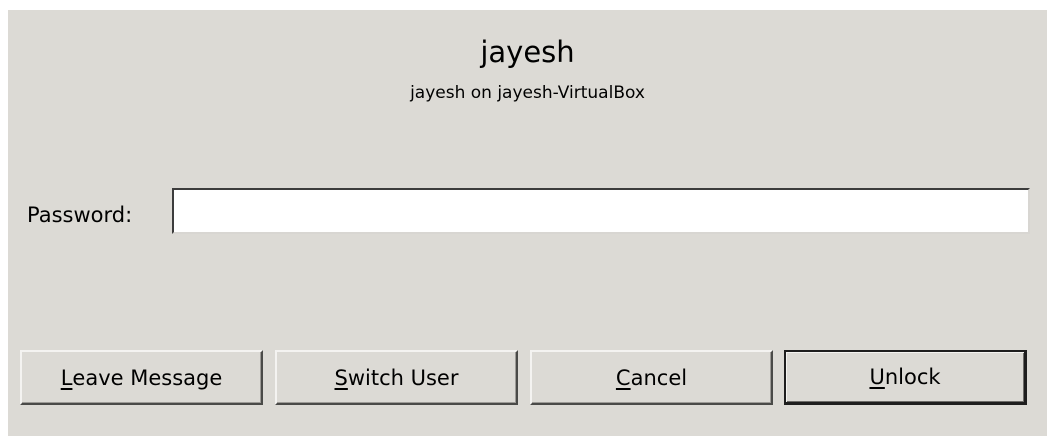 The width and height of the screenshot is (1051, 436). I want to click on cancel-button: Cancel, so click(651, 377).